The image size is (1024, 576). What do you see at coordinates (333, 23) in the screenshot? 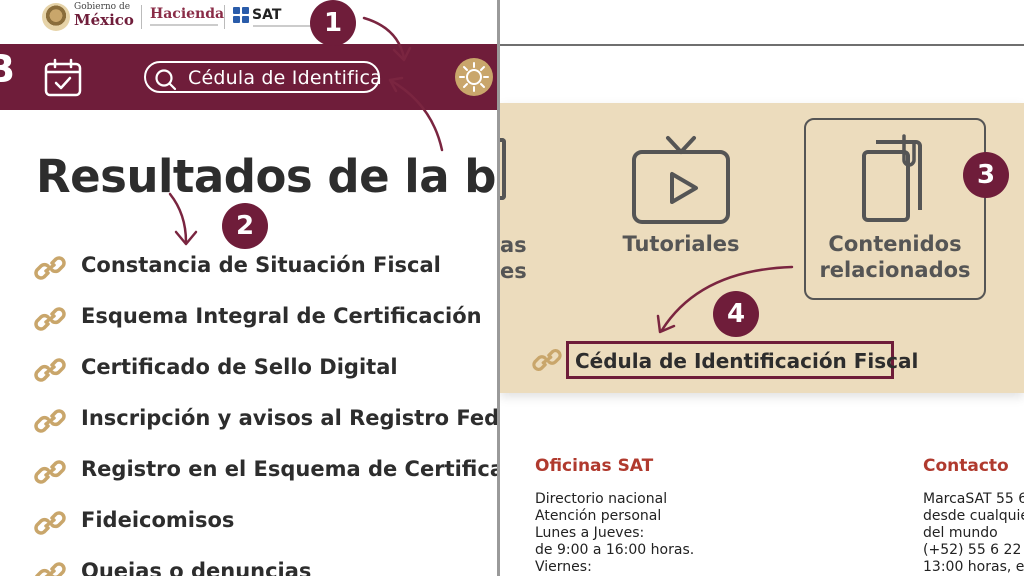
I see `step-badge-1: 1` at bounding box center [333, 23].